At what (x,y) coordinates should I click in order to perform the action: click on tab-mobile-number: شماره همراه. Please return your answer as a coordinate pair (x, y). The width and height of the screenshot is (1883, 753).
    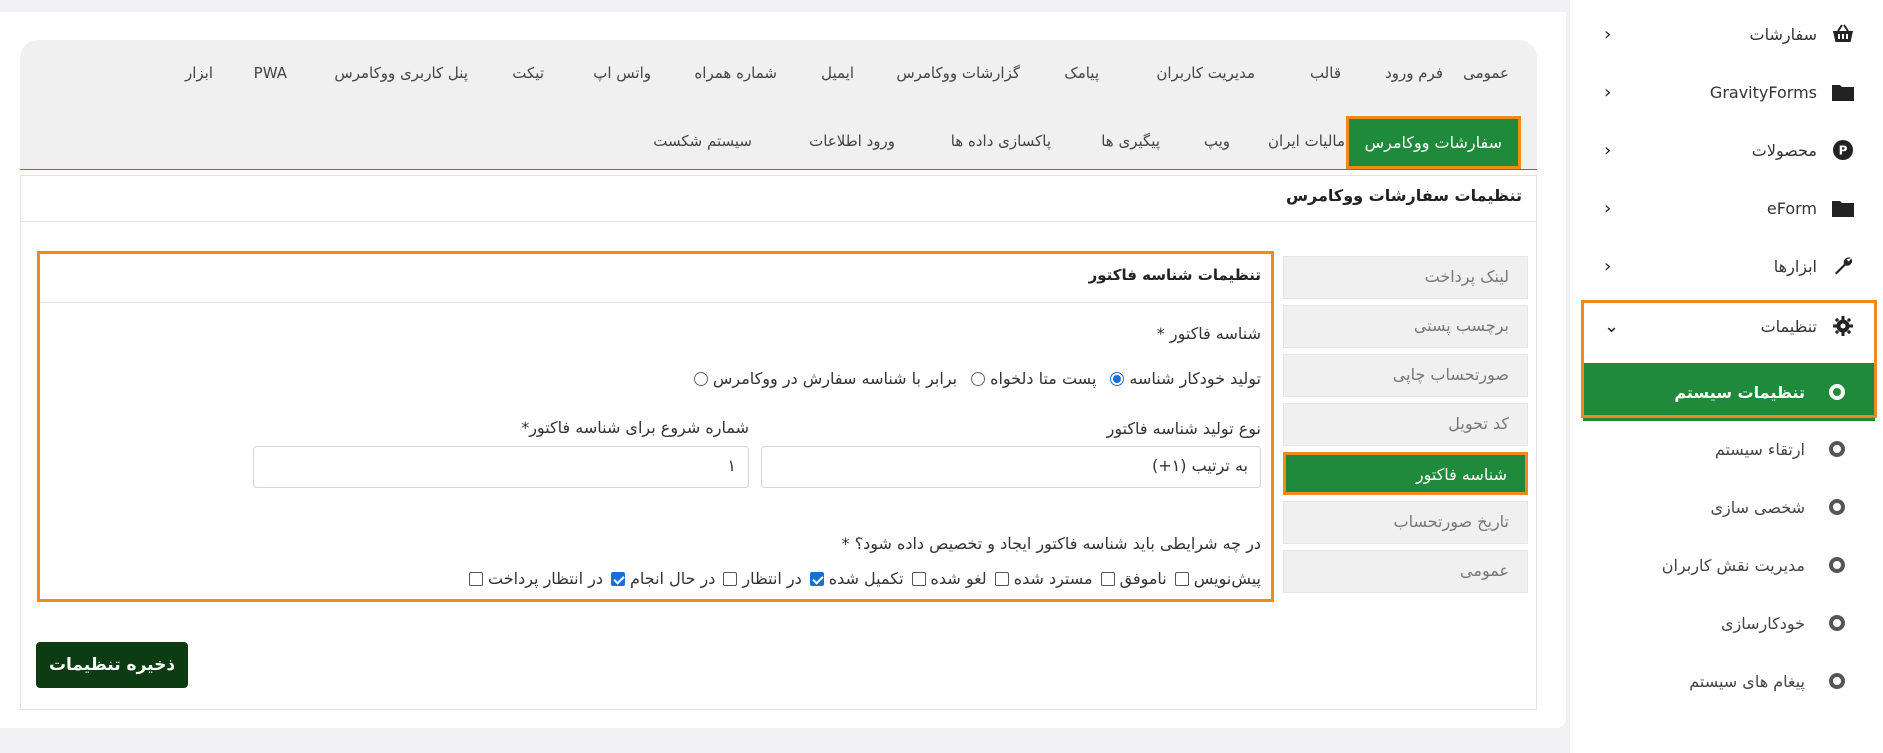
    Looking at the image, I should click on (735, 73).